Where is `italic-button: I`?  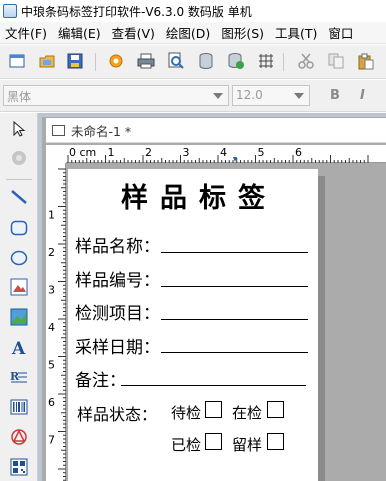
italic-button: I is located at coordinates (362, 95).